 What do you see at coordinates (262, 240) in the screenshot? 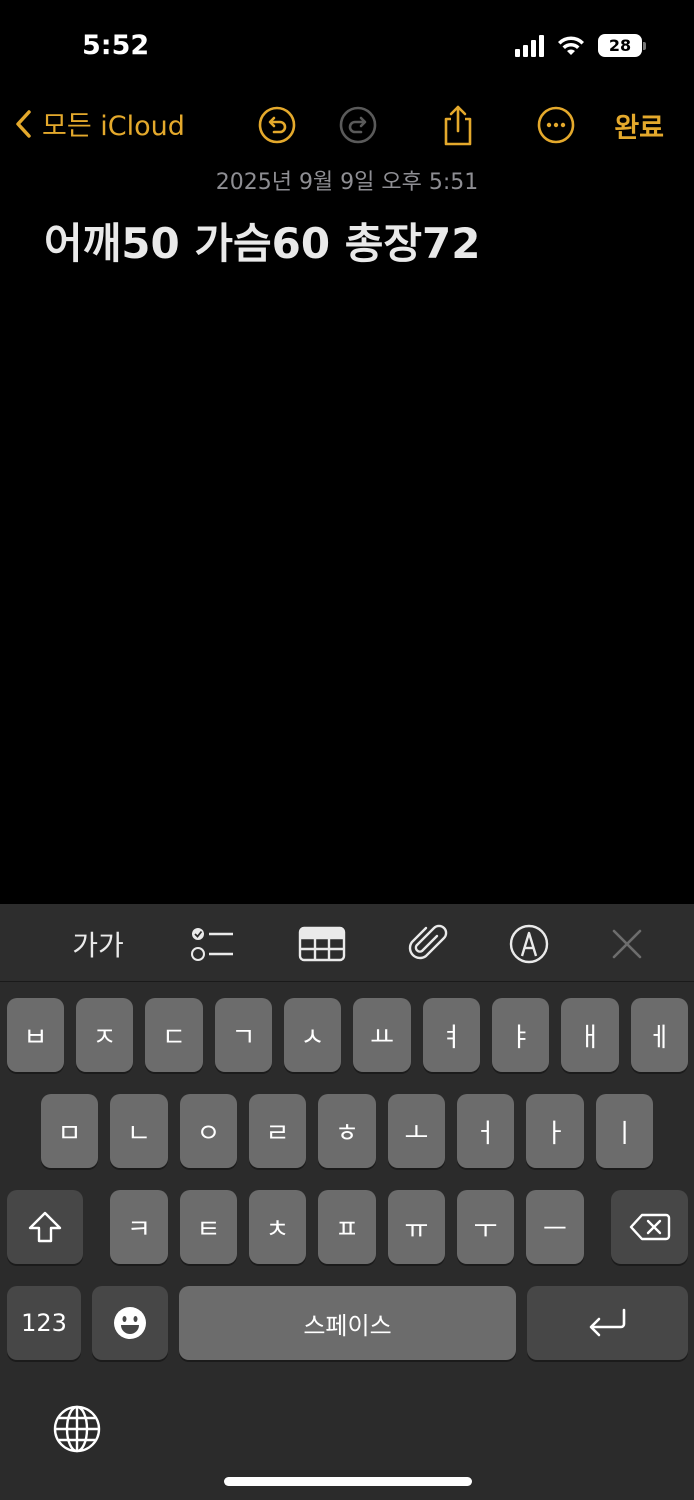
I see `note-title: 어깨50 가슴60 총장72` at bounding box center [262, 240].